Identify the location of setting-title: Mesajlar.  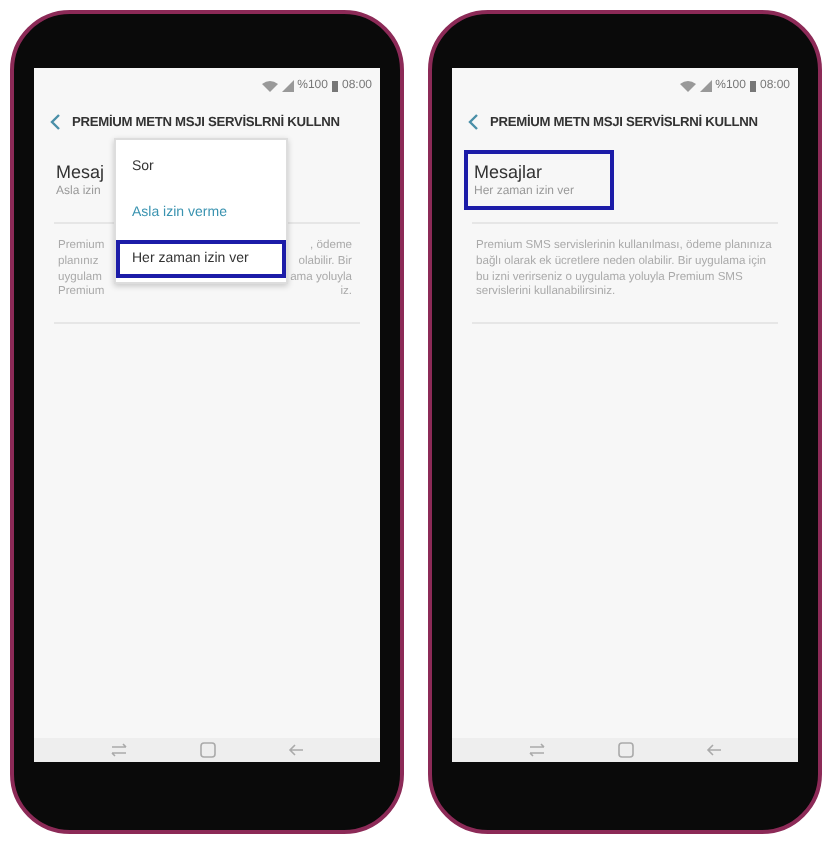
(509, 172).